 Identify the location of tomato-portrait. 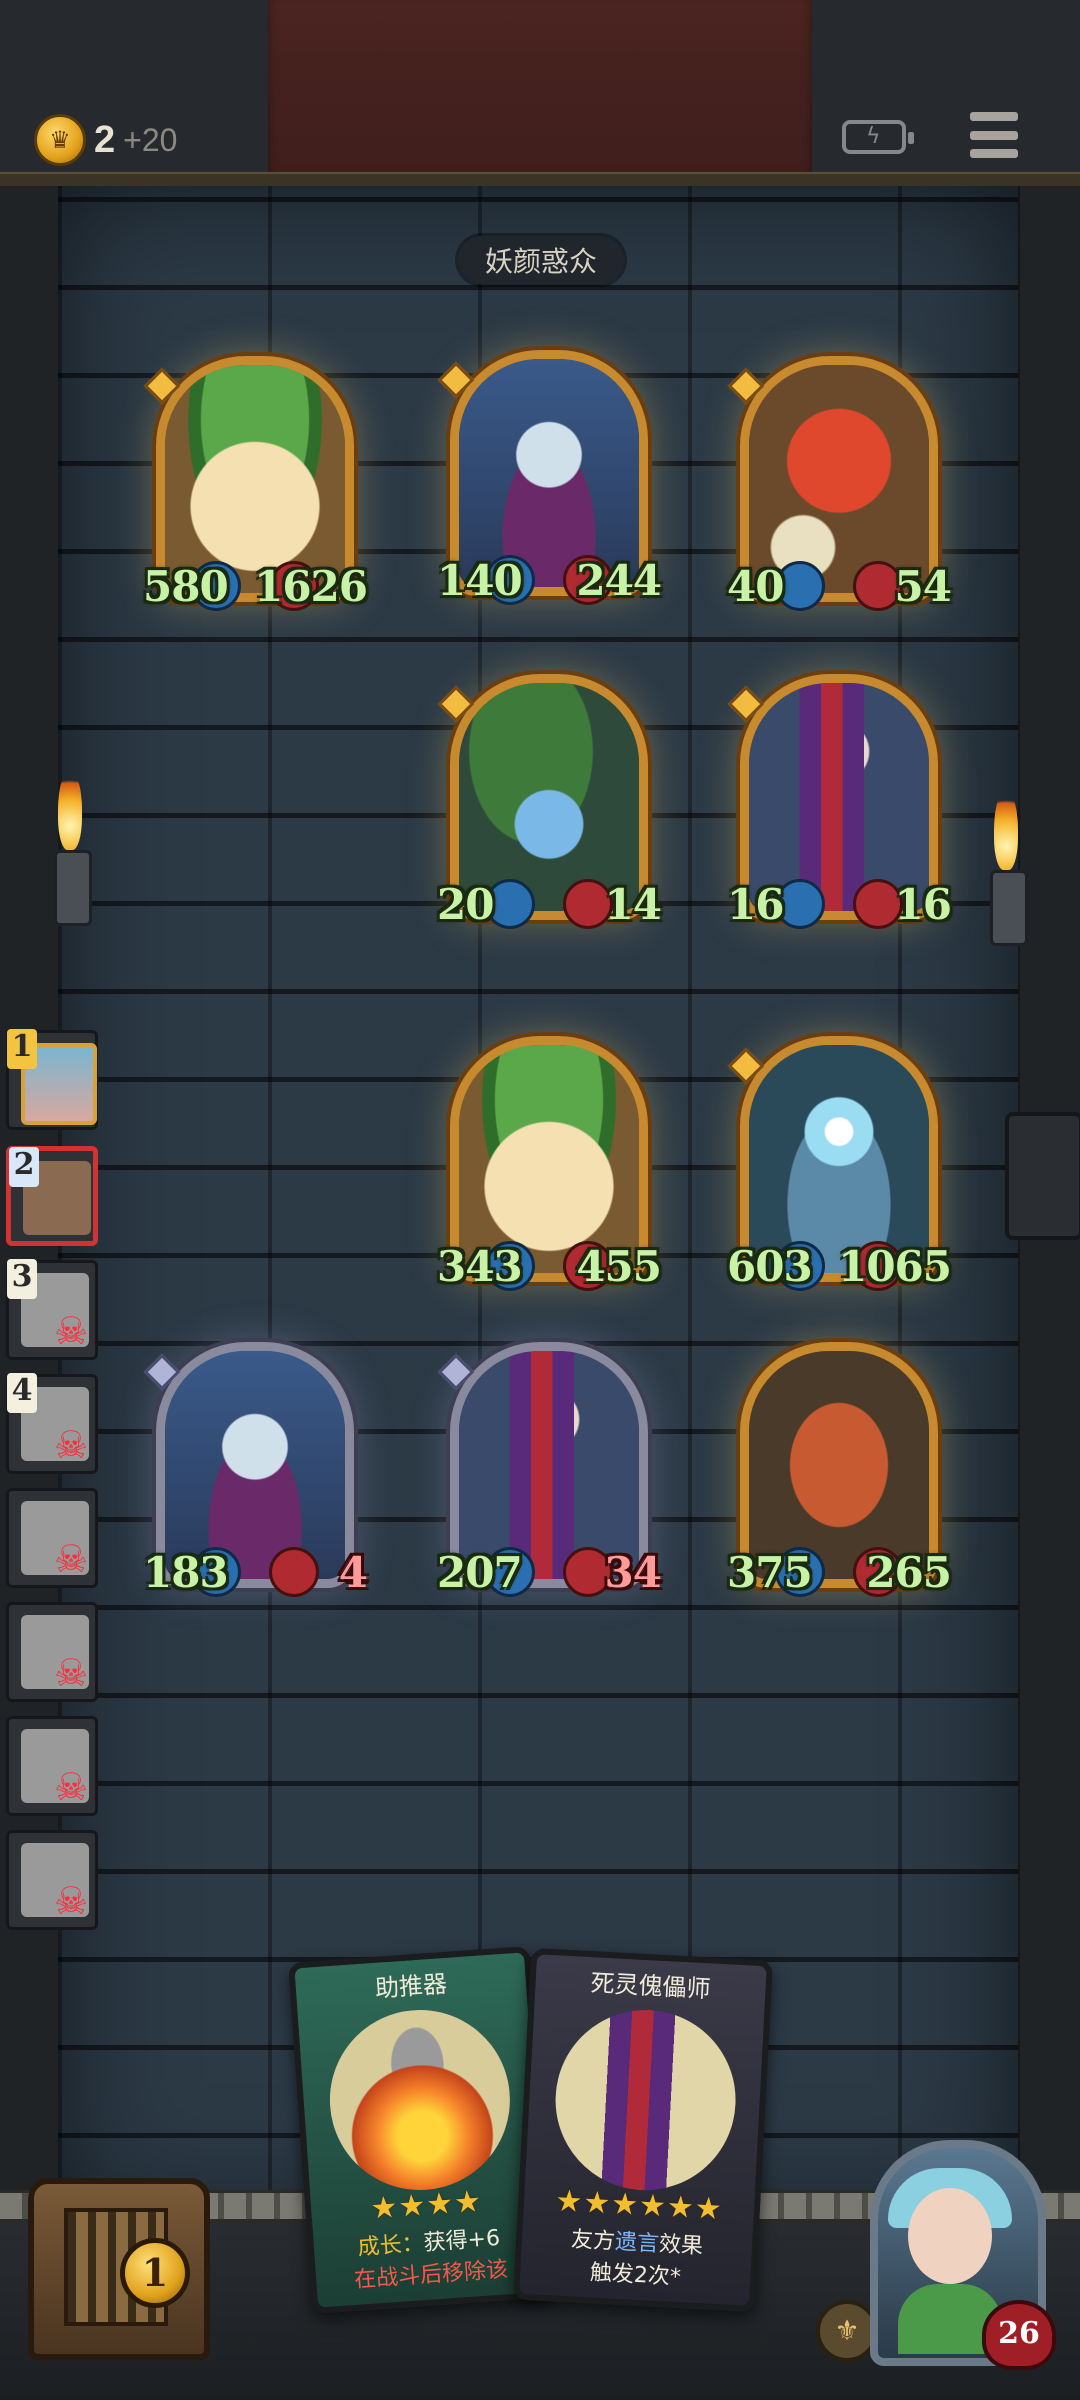
(839, 479).